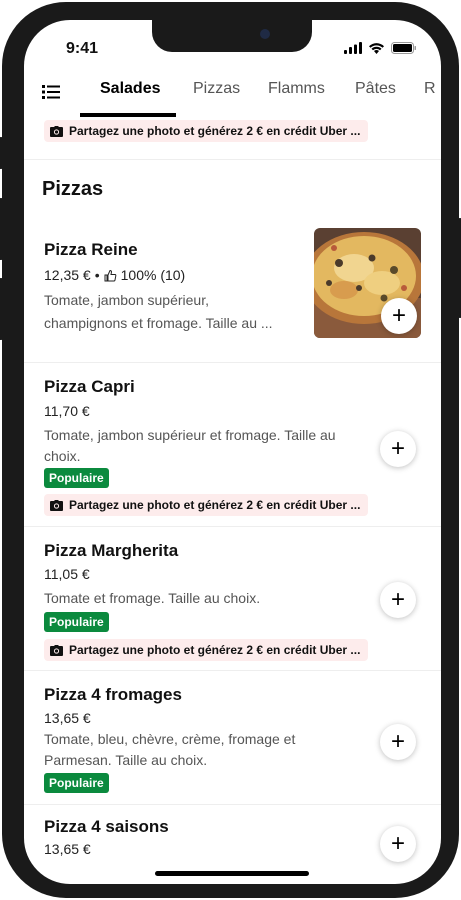 This screenshot has height=900, width=461. I want to click on menu-list-icon, so click(53, 92).